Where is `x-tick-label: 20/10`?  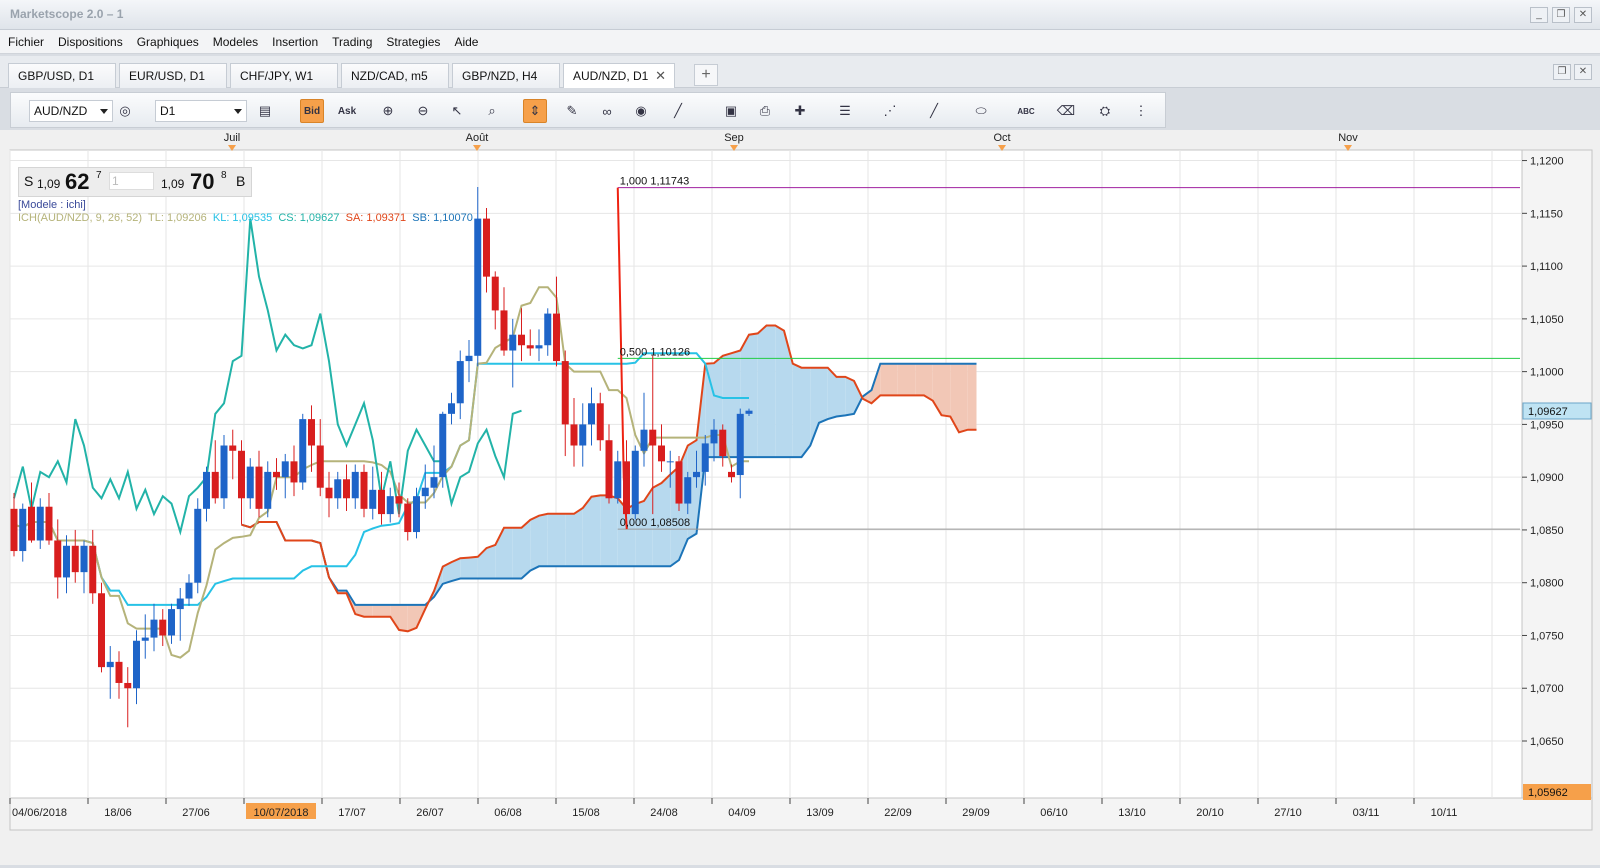
x-tick-label: 20/10 is located at coordinates (1210, 813).